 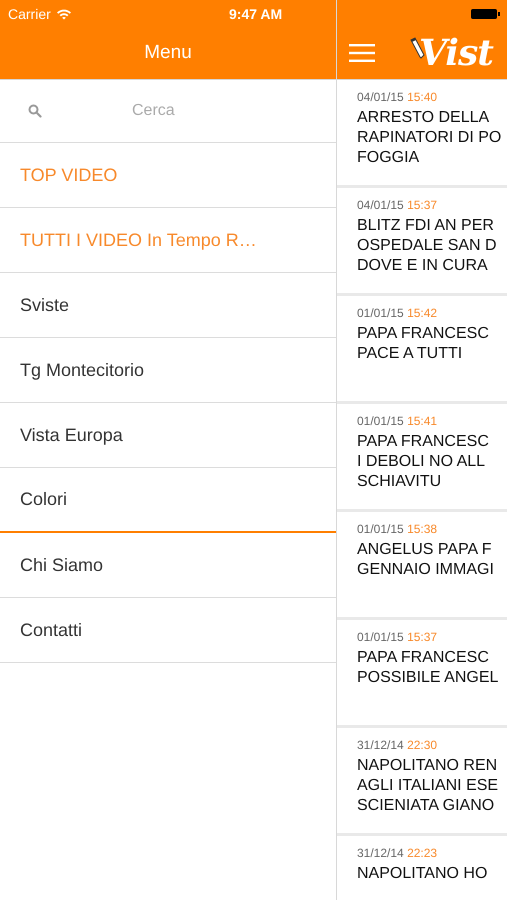 What do you see at coordinates (168, 630) in the screenshot?
I see `menu-item: Contatti` at bounding box center [168, 630].